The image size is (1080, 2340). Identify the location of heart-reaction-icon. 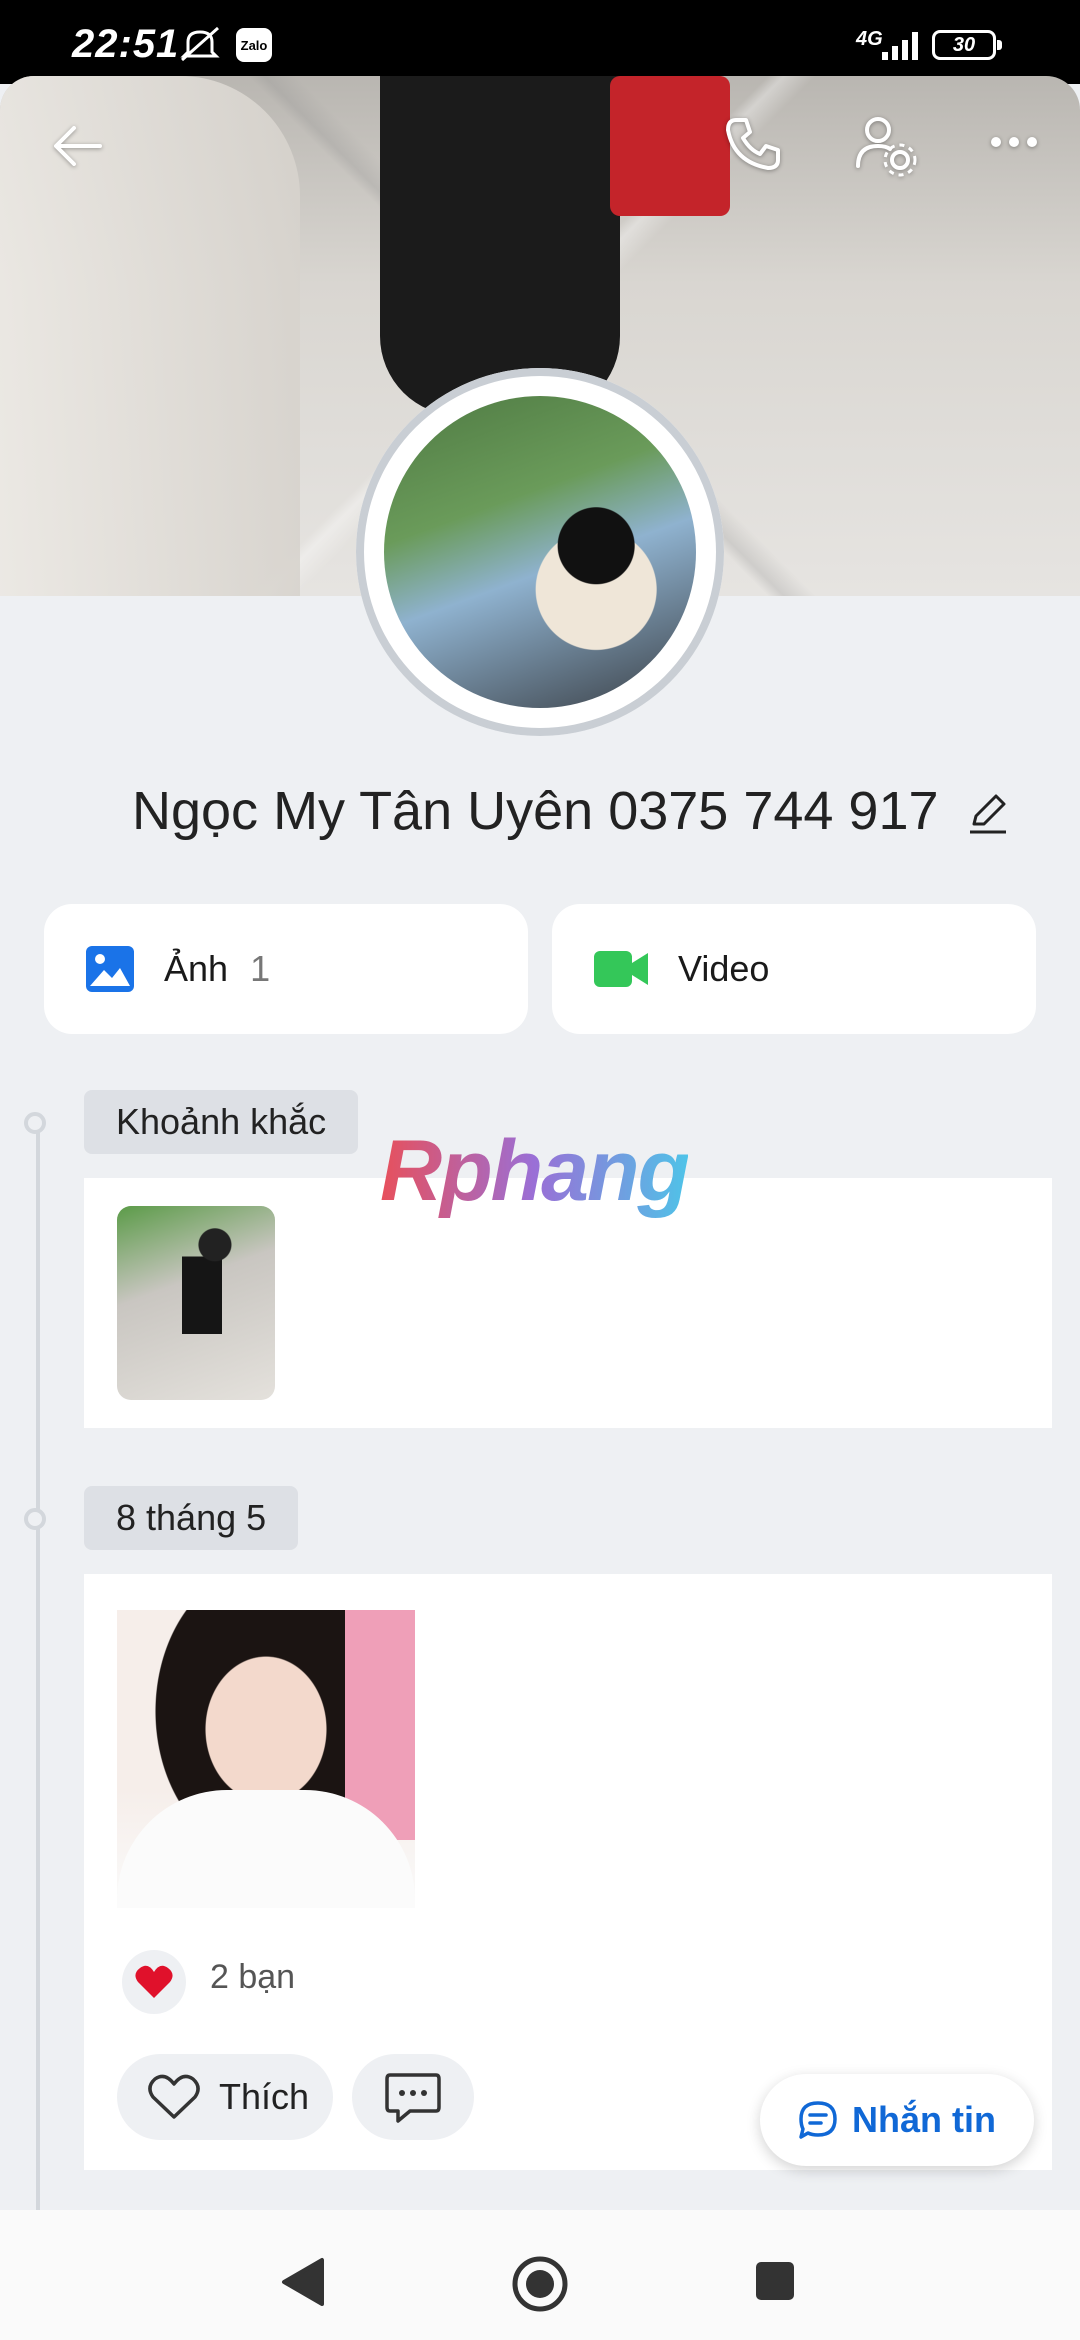
(154, 1982).